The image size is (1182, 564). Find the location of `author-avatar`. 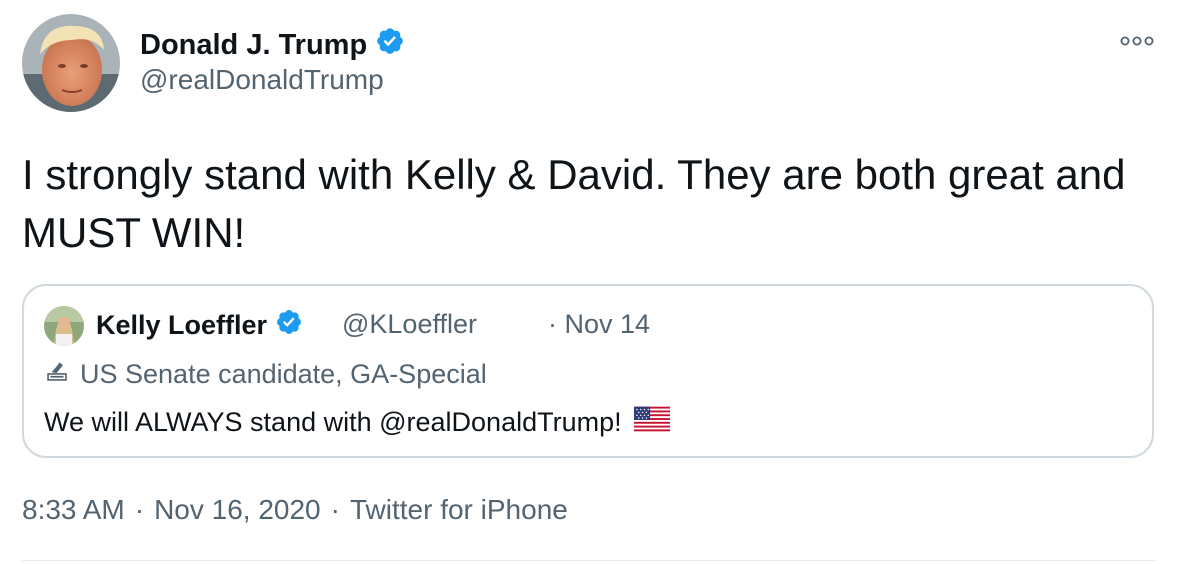

author-avatar is located at coordinates (71, 63).